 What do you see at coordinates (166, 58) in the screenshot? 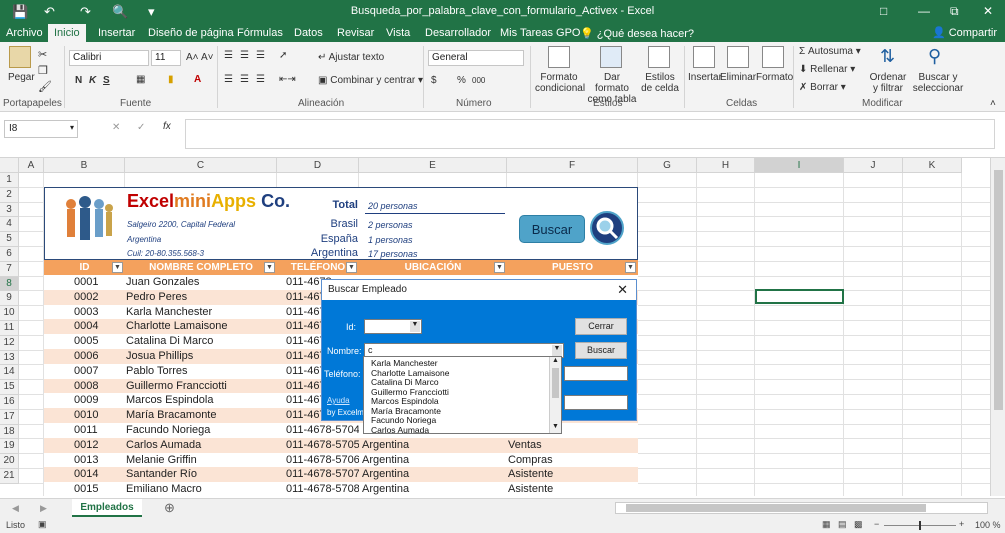
I see `font-size-select: 11` at bounding box center [166, 58].